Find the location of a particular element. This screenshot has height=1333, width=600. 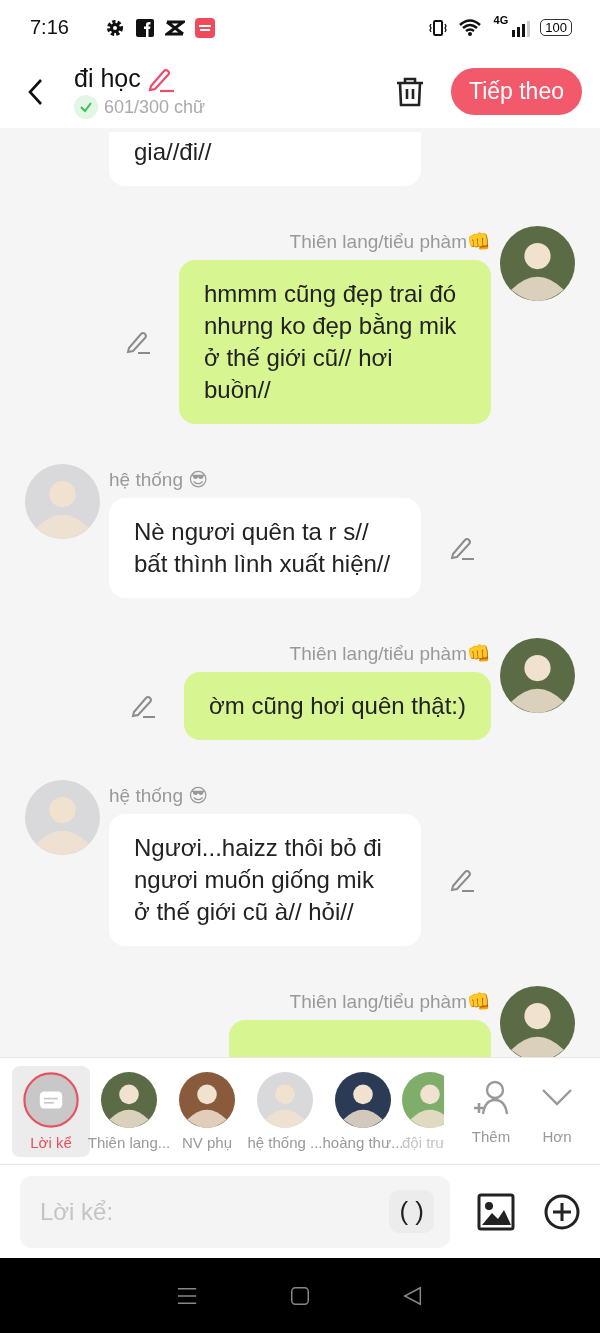

narrator-tab: Lời kể is located at coordinates (51, 1111).